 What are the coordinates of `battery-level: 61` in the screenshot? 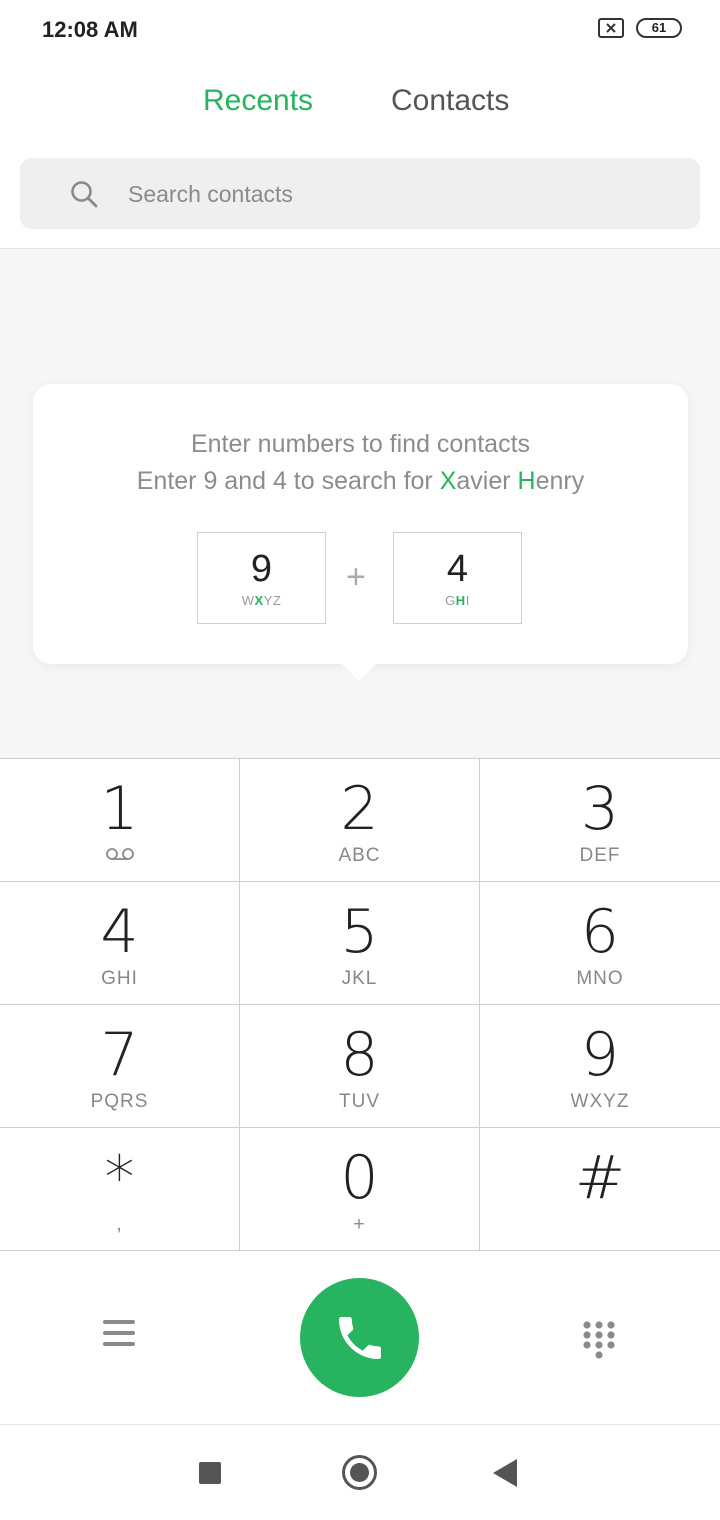 It's located at (659, 27).